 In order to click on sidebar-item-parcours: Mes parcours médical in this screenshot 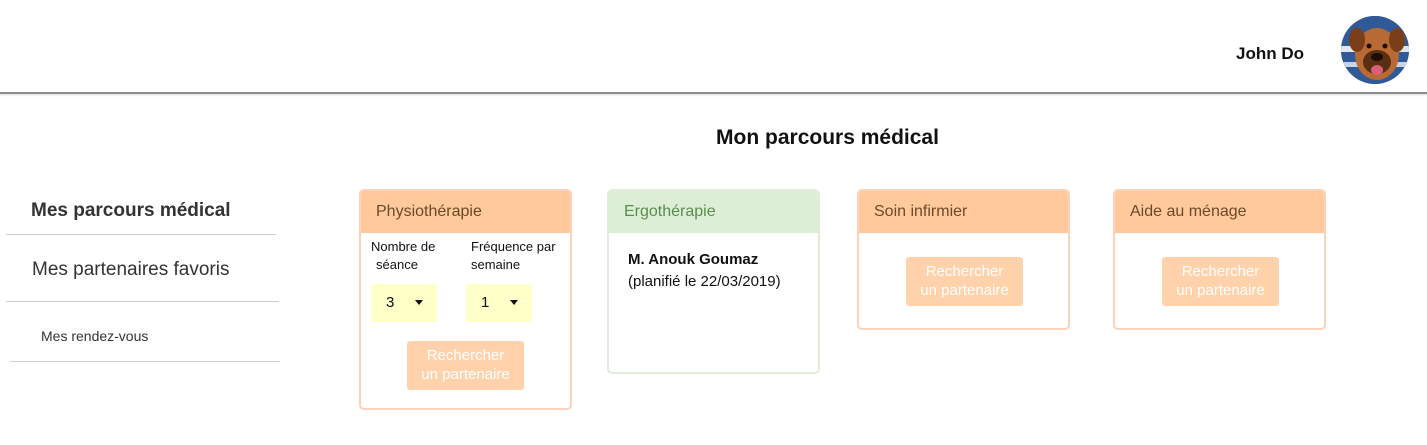, I will do `click(141, 207)`.